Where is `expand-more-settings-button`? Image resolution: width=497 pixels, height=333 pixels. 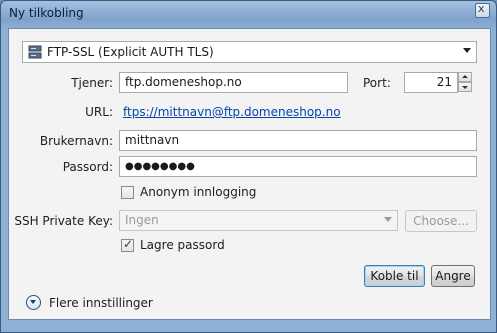 expand-more-settings-button is located at coordinates (33, 302).